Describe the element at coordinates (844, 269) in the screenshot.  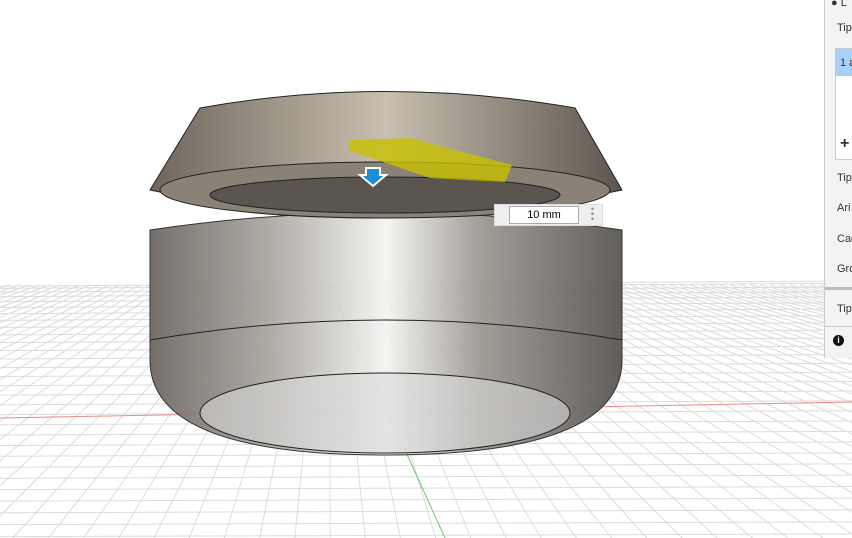
I see `thickness-label: Gro` at that location.